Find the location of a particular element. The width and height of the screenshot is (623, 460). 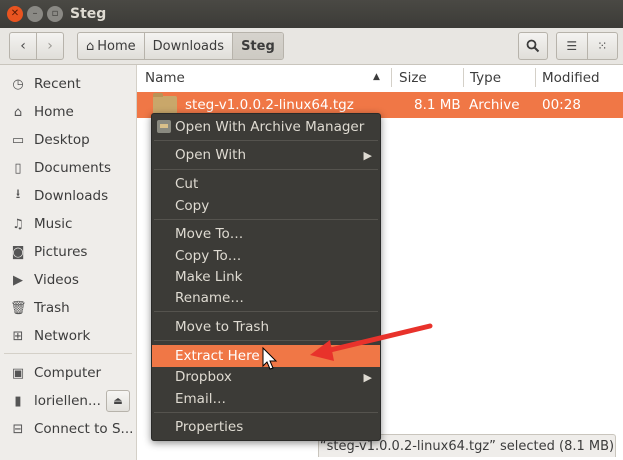

sidebar-item-label: Trash is located at coordinates (52, 308).